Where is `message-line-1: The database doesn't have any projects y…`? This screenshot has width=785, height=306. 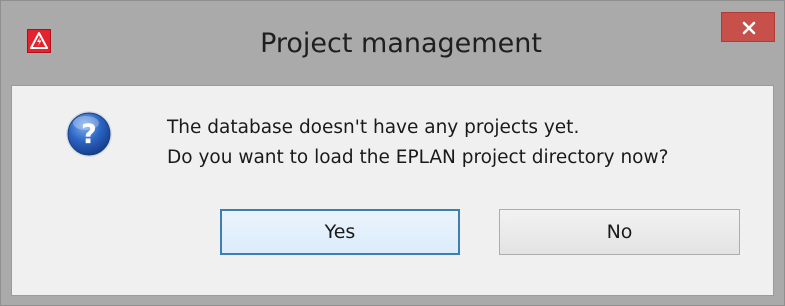 message-line-1: The database doesn't have any projects y… is located at coordinates (373, 127).